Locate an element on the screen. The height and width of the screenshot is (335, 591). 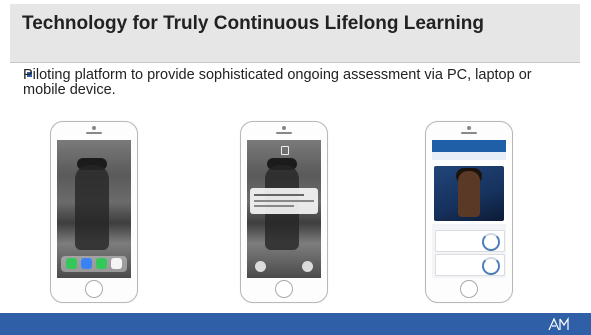
phone-home-screen is located at coordinates (94, 212).